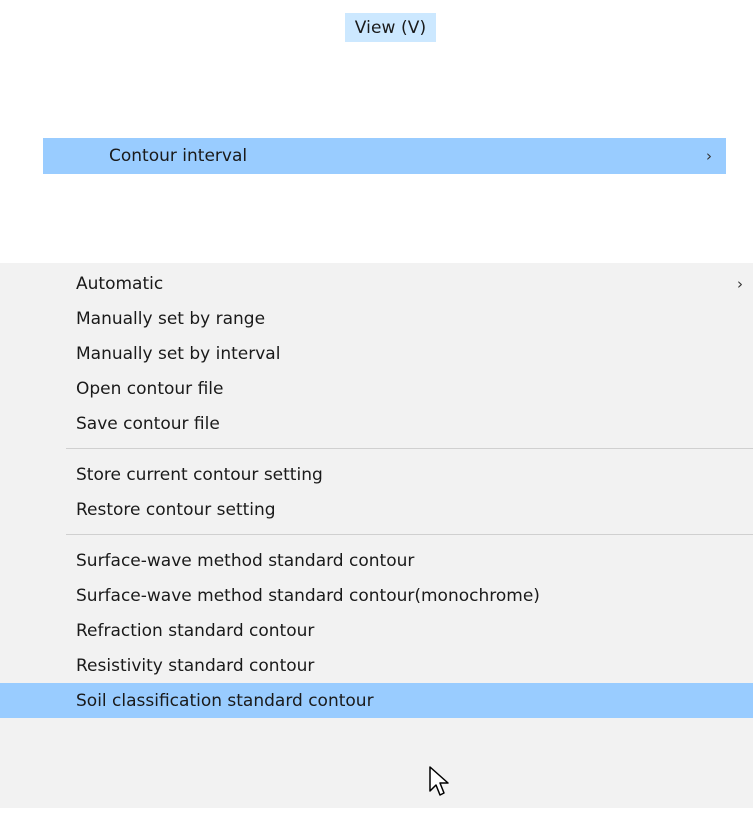  What do you see at coordinates (376, 700) in the screenshot?
I see `menu-item-soil-classification-standard-contour: Soil classification standard contour` at bounding box center [376, 700].